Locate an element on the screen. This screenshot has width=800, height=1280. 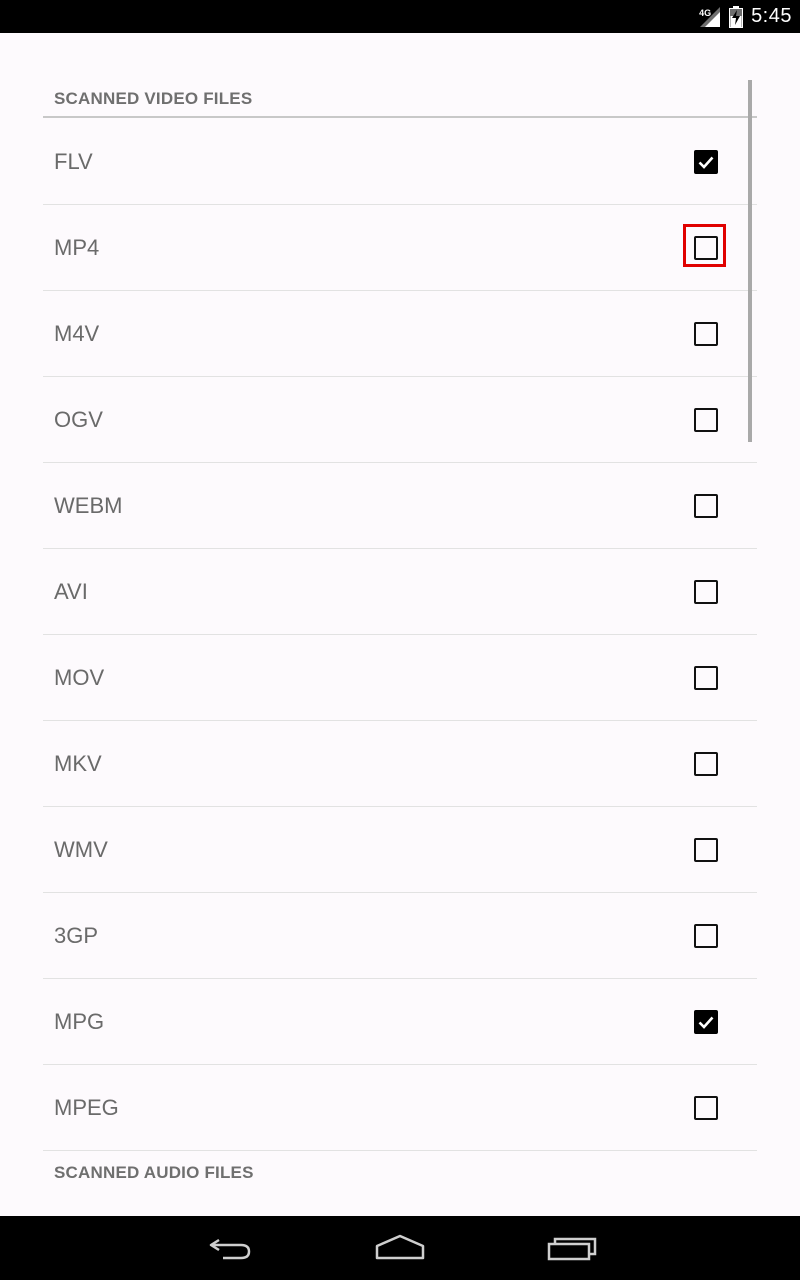
back-icon is located at coordinates (230, 1249).